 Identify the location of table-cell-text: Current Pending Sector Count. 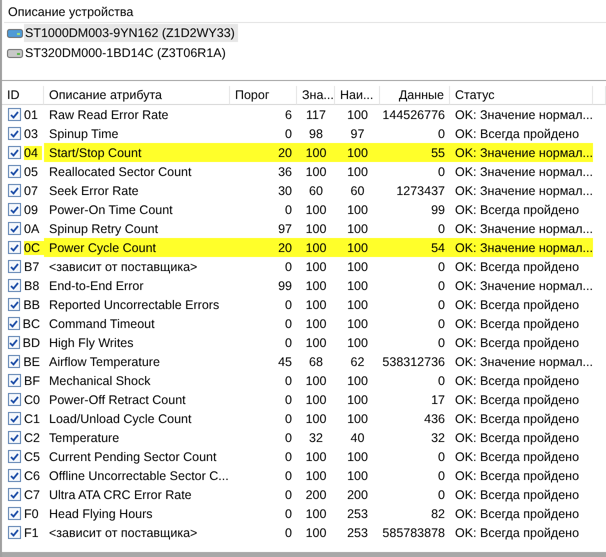
(133, 457).